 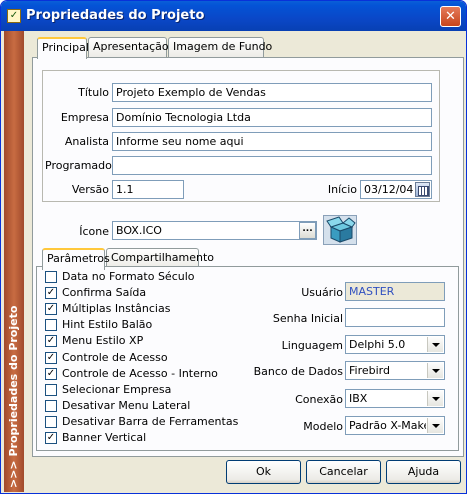 What do you see at coordinates (14, 261) in the screenshot?
I see `side-banner: >>> Propriedades do Projeto` at bounding box center [14, 261].